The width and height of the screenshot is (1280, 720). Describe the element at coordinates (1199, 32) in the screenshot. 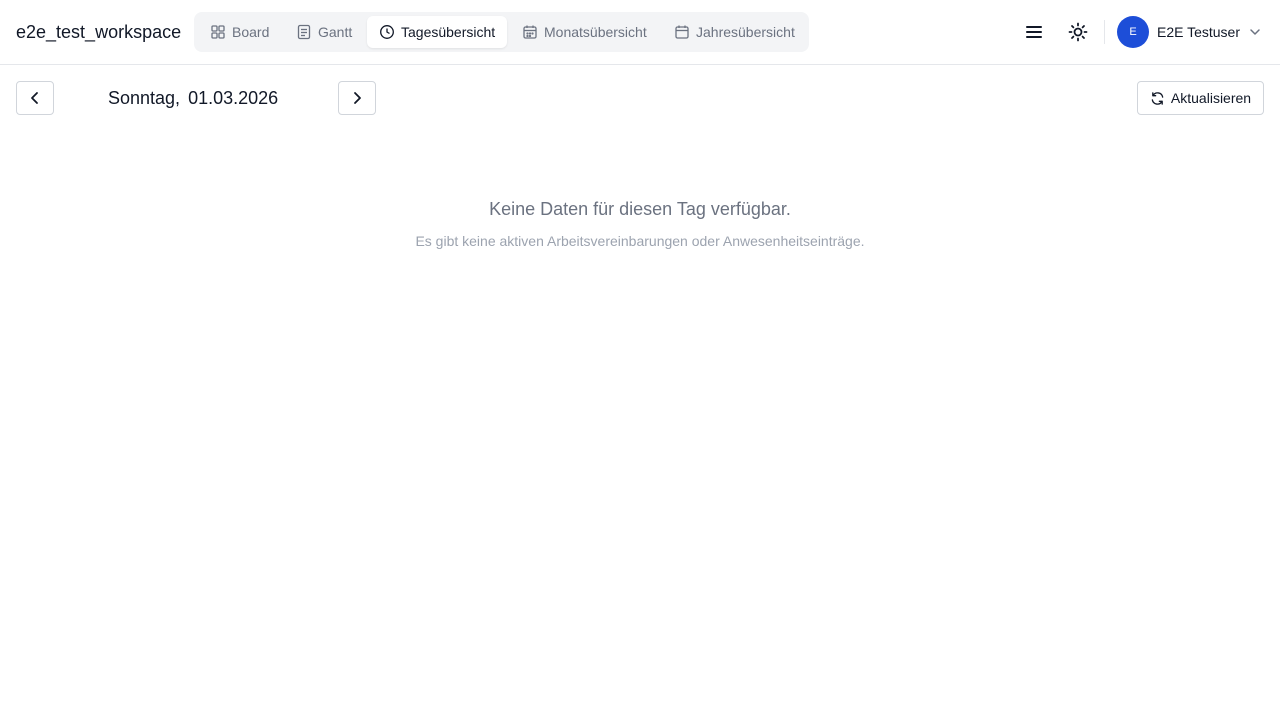

I see `user-name: E2E Testuser` at that location.